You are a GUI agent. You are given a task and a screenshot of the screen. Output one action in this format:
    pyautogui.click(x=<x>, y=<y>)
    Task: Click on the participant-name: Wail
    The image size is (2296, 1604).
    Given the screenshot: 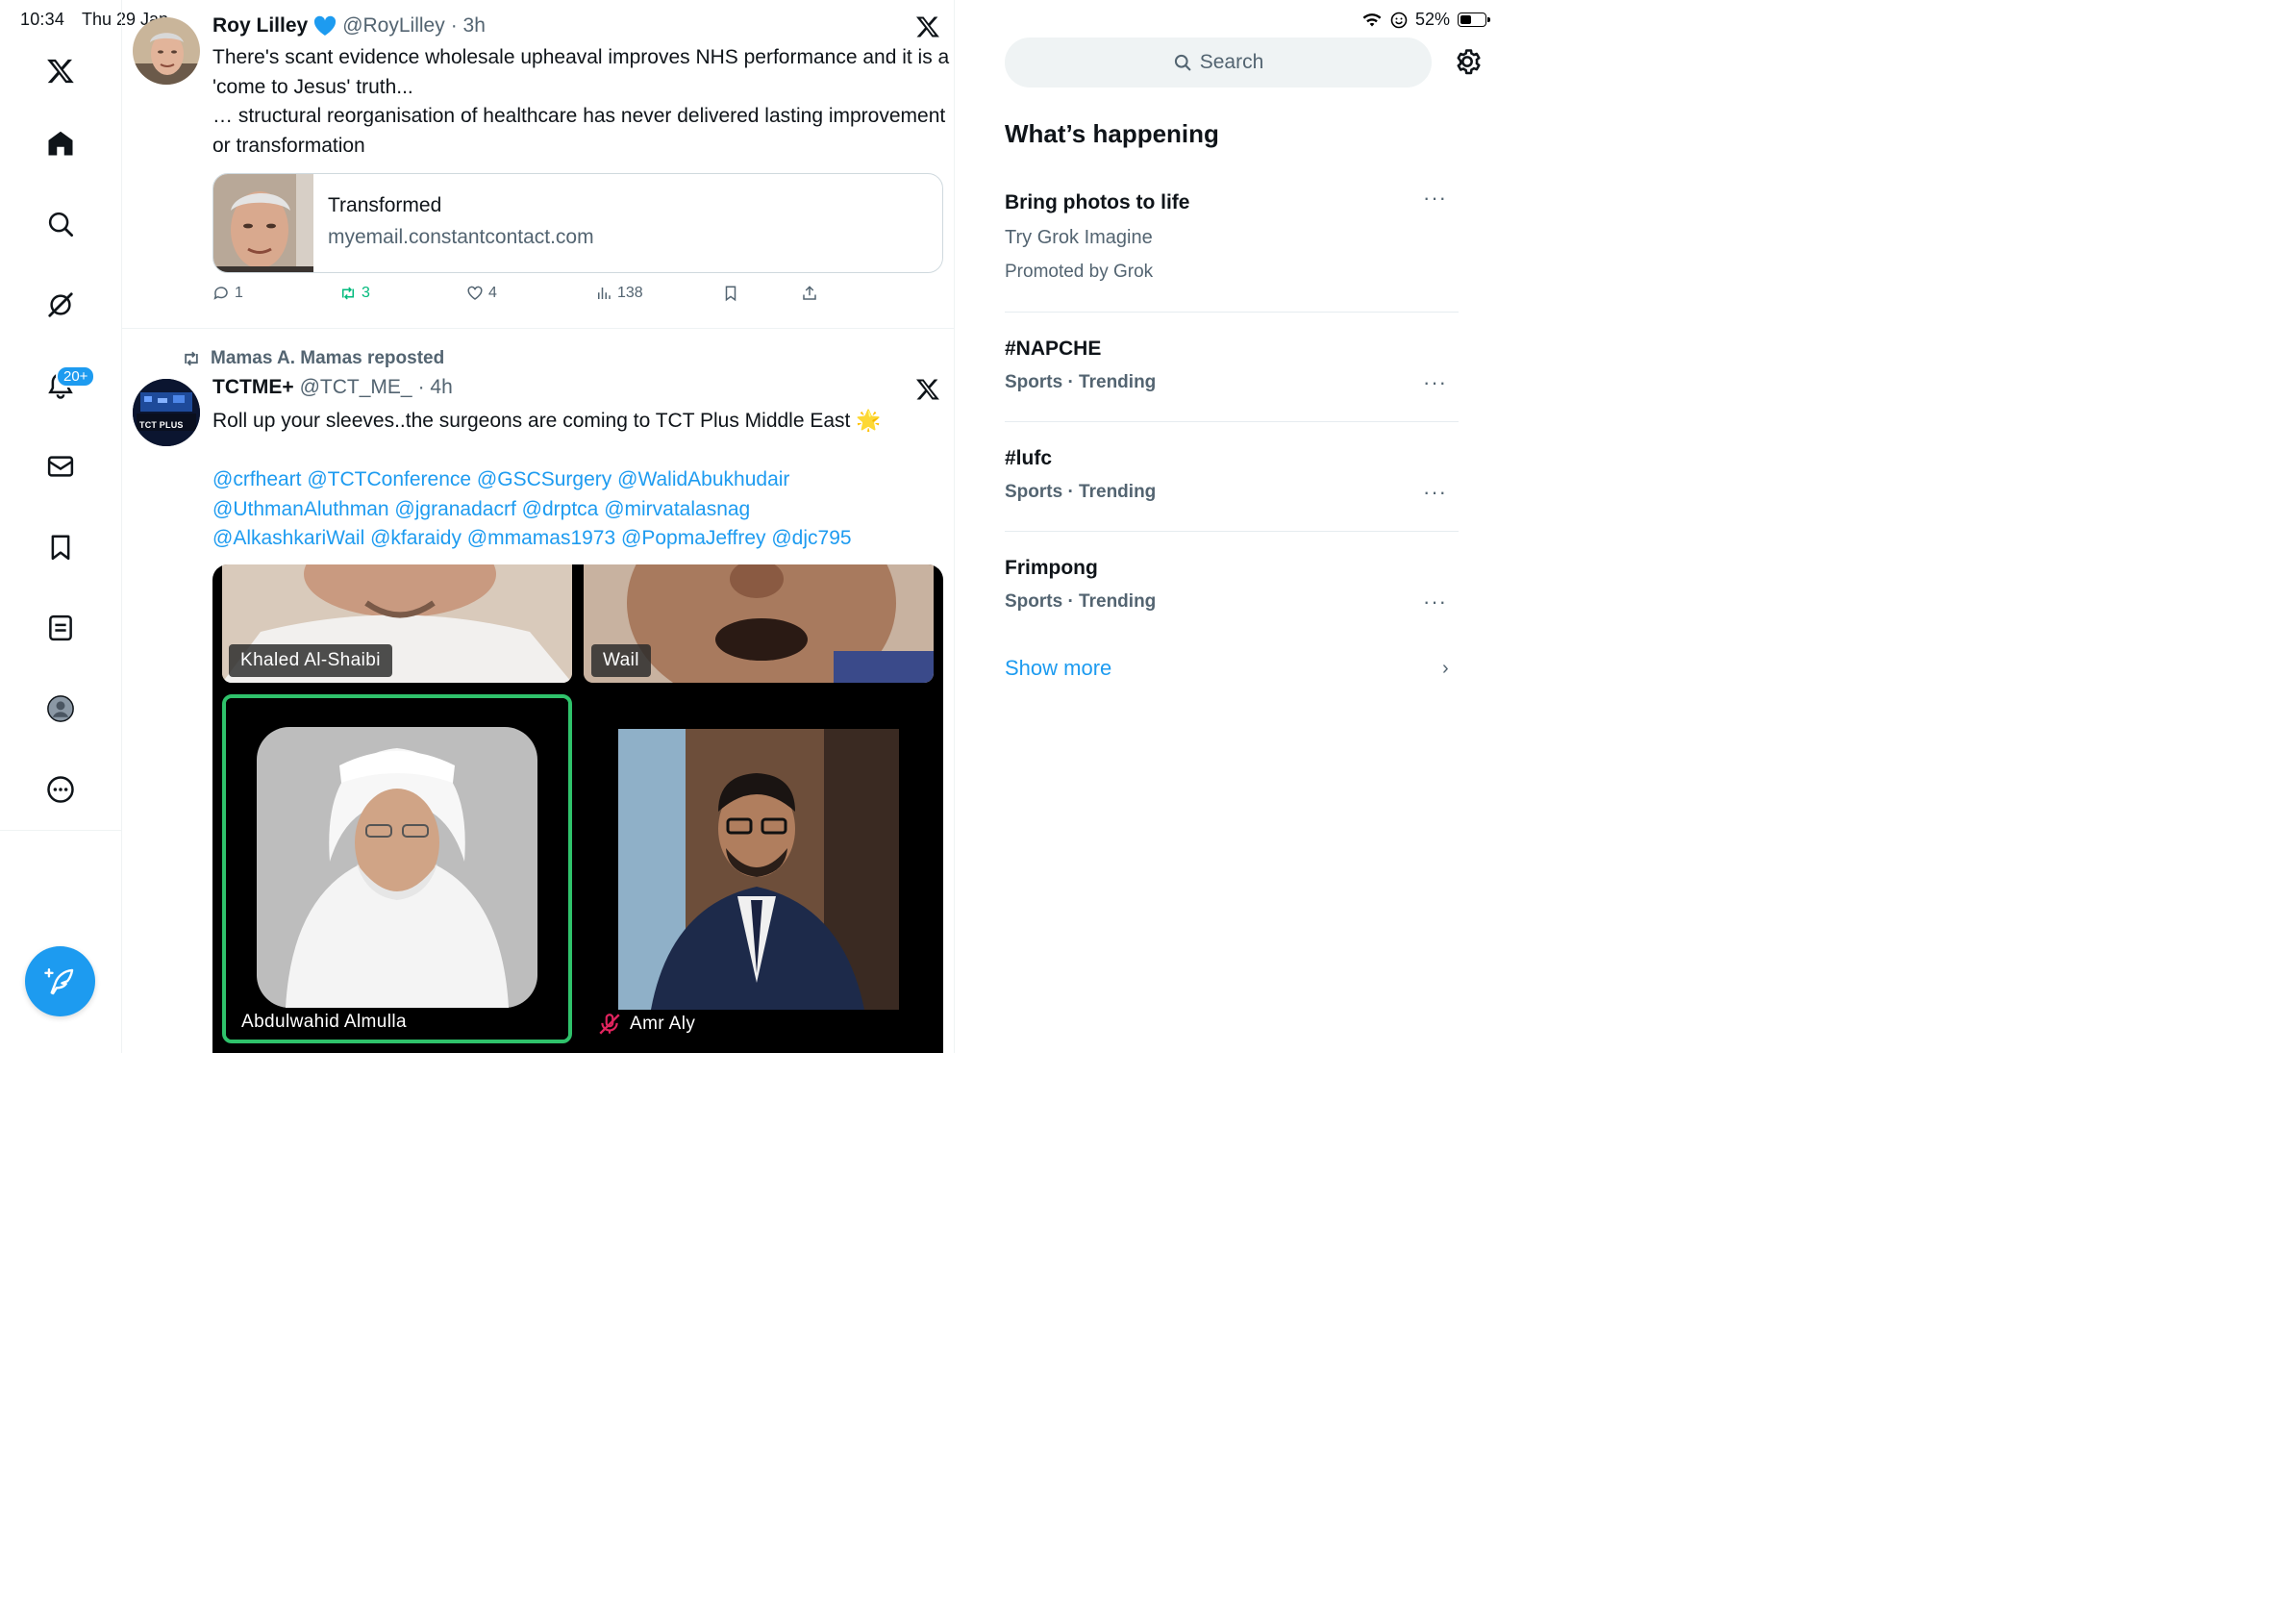 What is the action you would take?
    pyautogui.click(x=621, y=660)
    